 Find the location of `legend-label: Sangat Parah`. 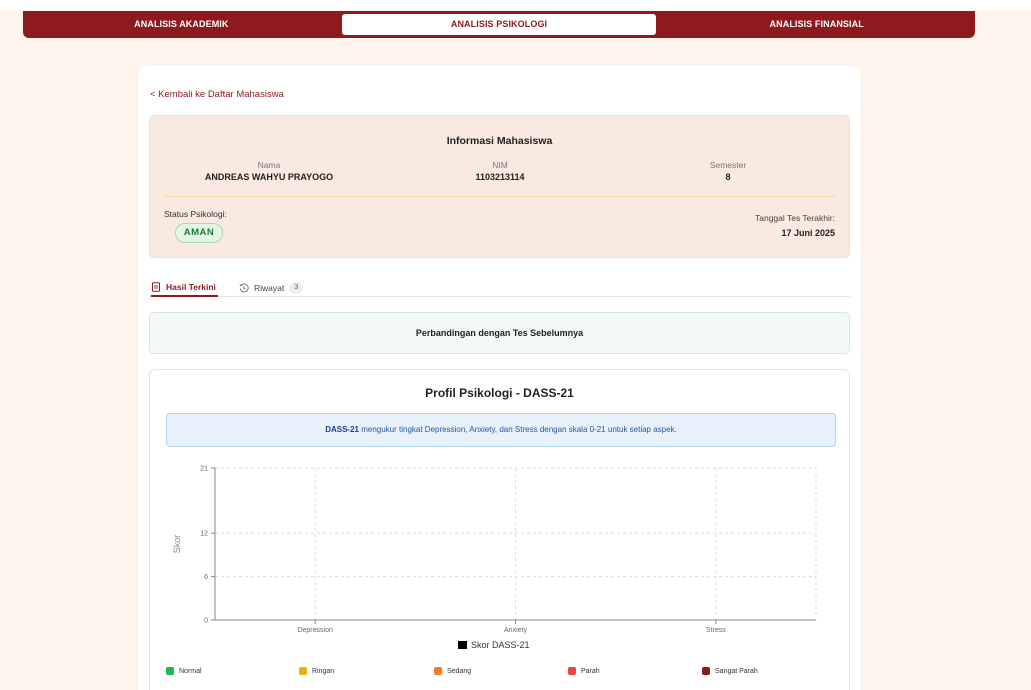

legend-label: Sangat Parah is located at coordinates (736, 671).